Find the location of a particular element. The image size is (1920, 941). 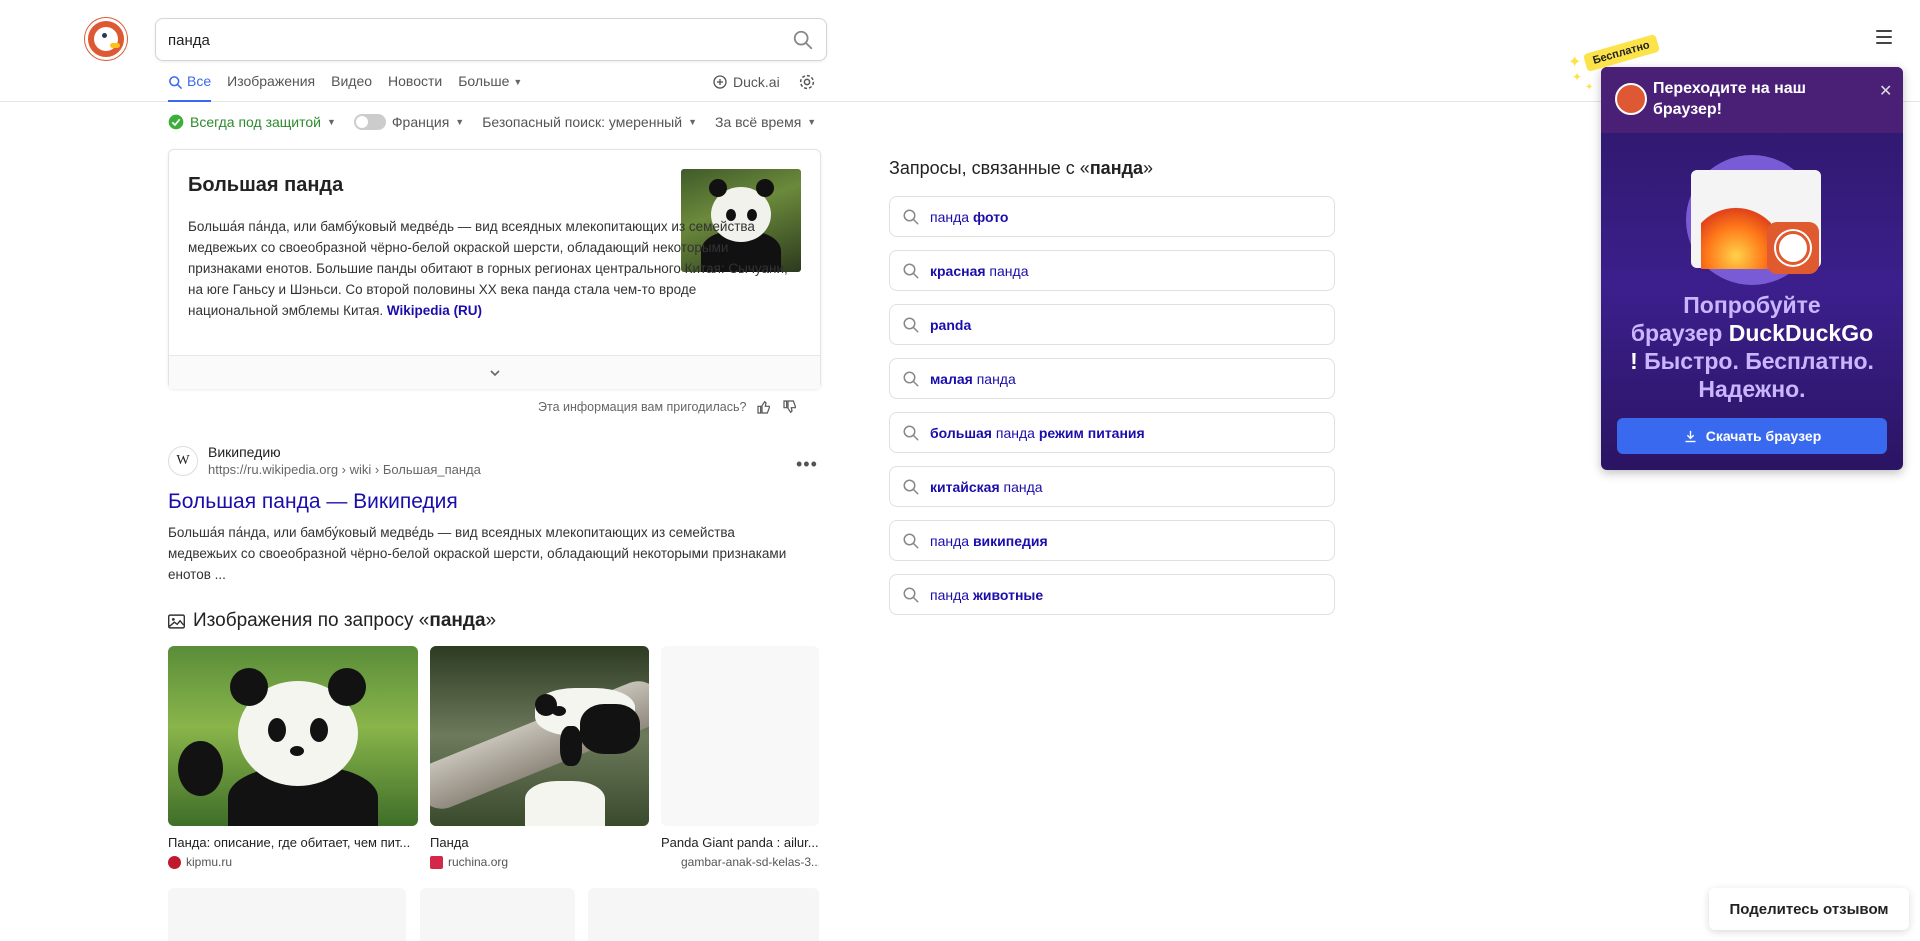

promo-exclaim: ! is located at coordinates (1634, 361).